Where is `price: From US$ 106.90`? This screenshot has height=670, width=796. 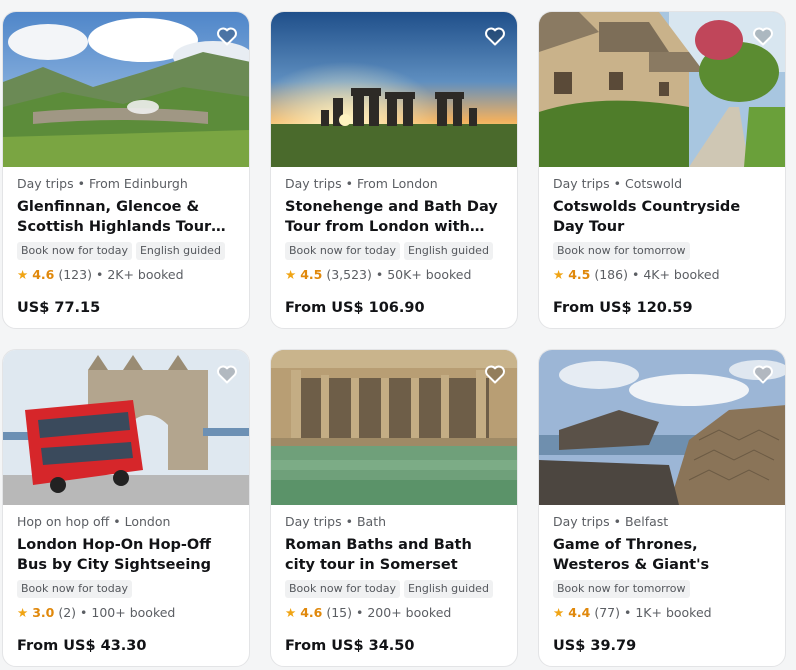 price: From US$ 106.90 is located at coordinates (355, 308).